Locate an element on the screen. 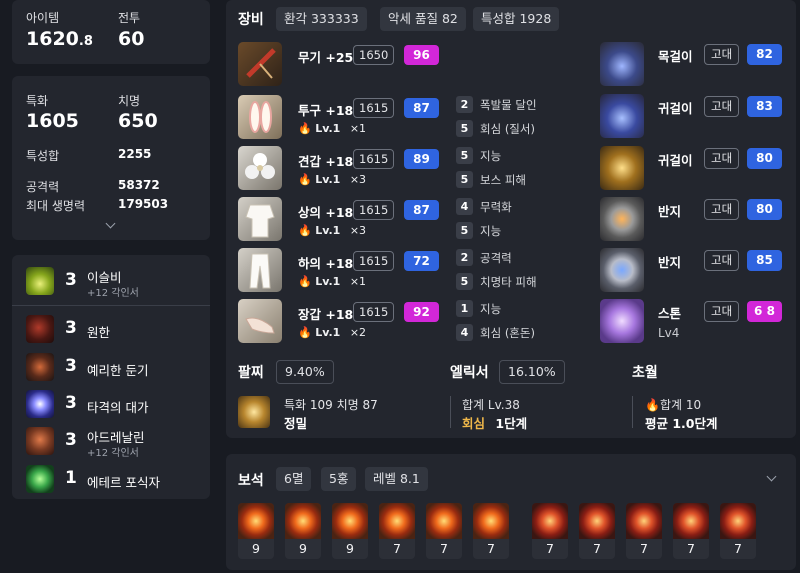 The width and height of the screenshot is (800, 573). gear-quality: 89 is located at coordinates (421, 159).